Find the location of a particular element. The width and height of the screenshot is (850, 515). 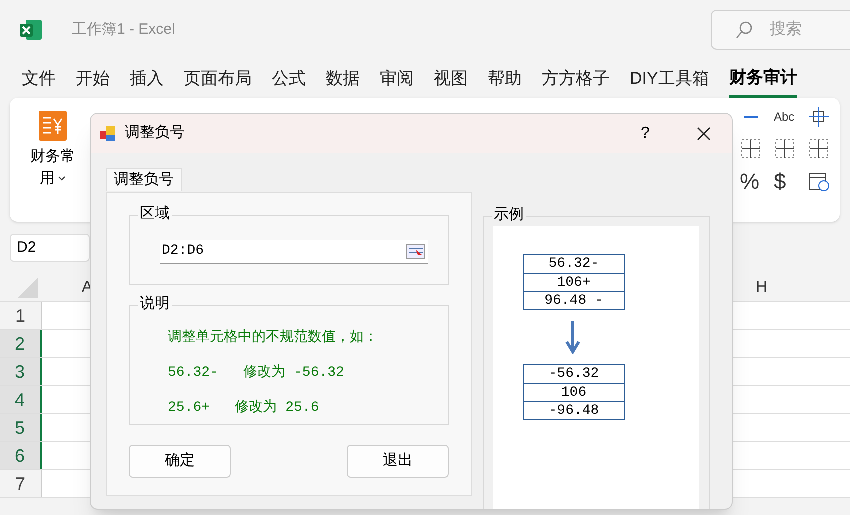

row-header: 3 is located at coordinates (21, 371).